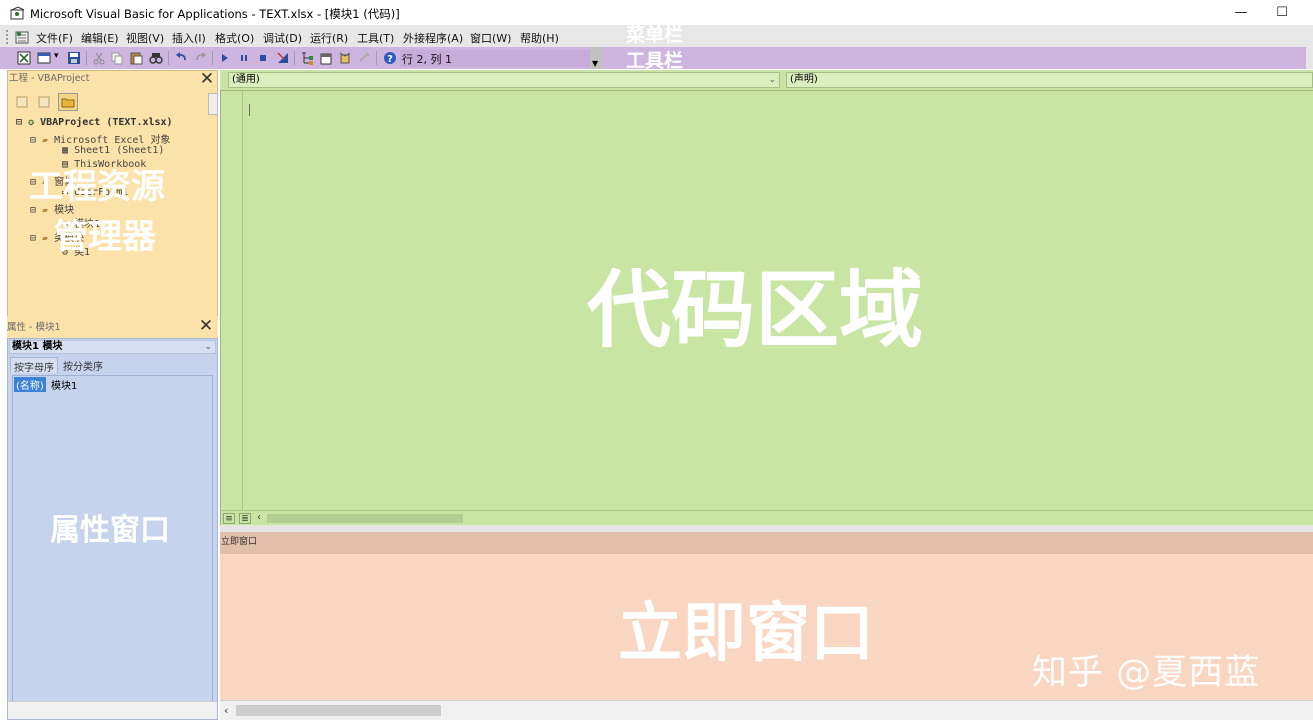  Describe the element at coordinates (83, 365) in the screenshot. I see `tab-categorized: 按分类序` at that location.